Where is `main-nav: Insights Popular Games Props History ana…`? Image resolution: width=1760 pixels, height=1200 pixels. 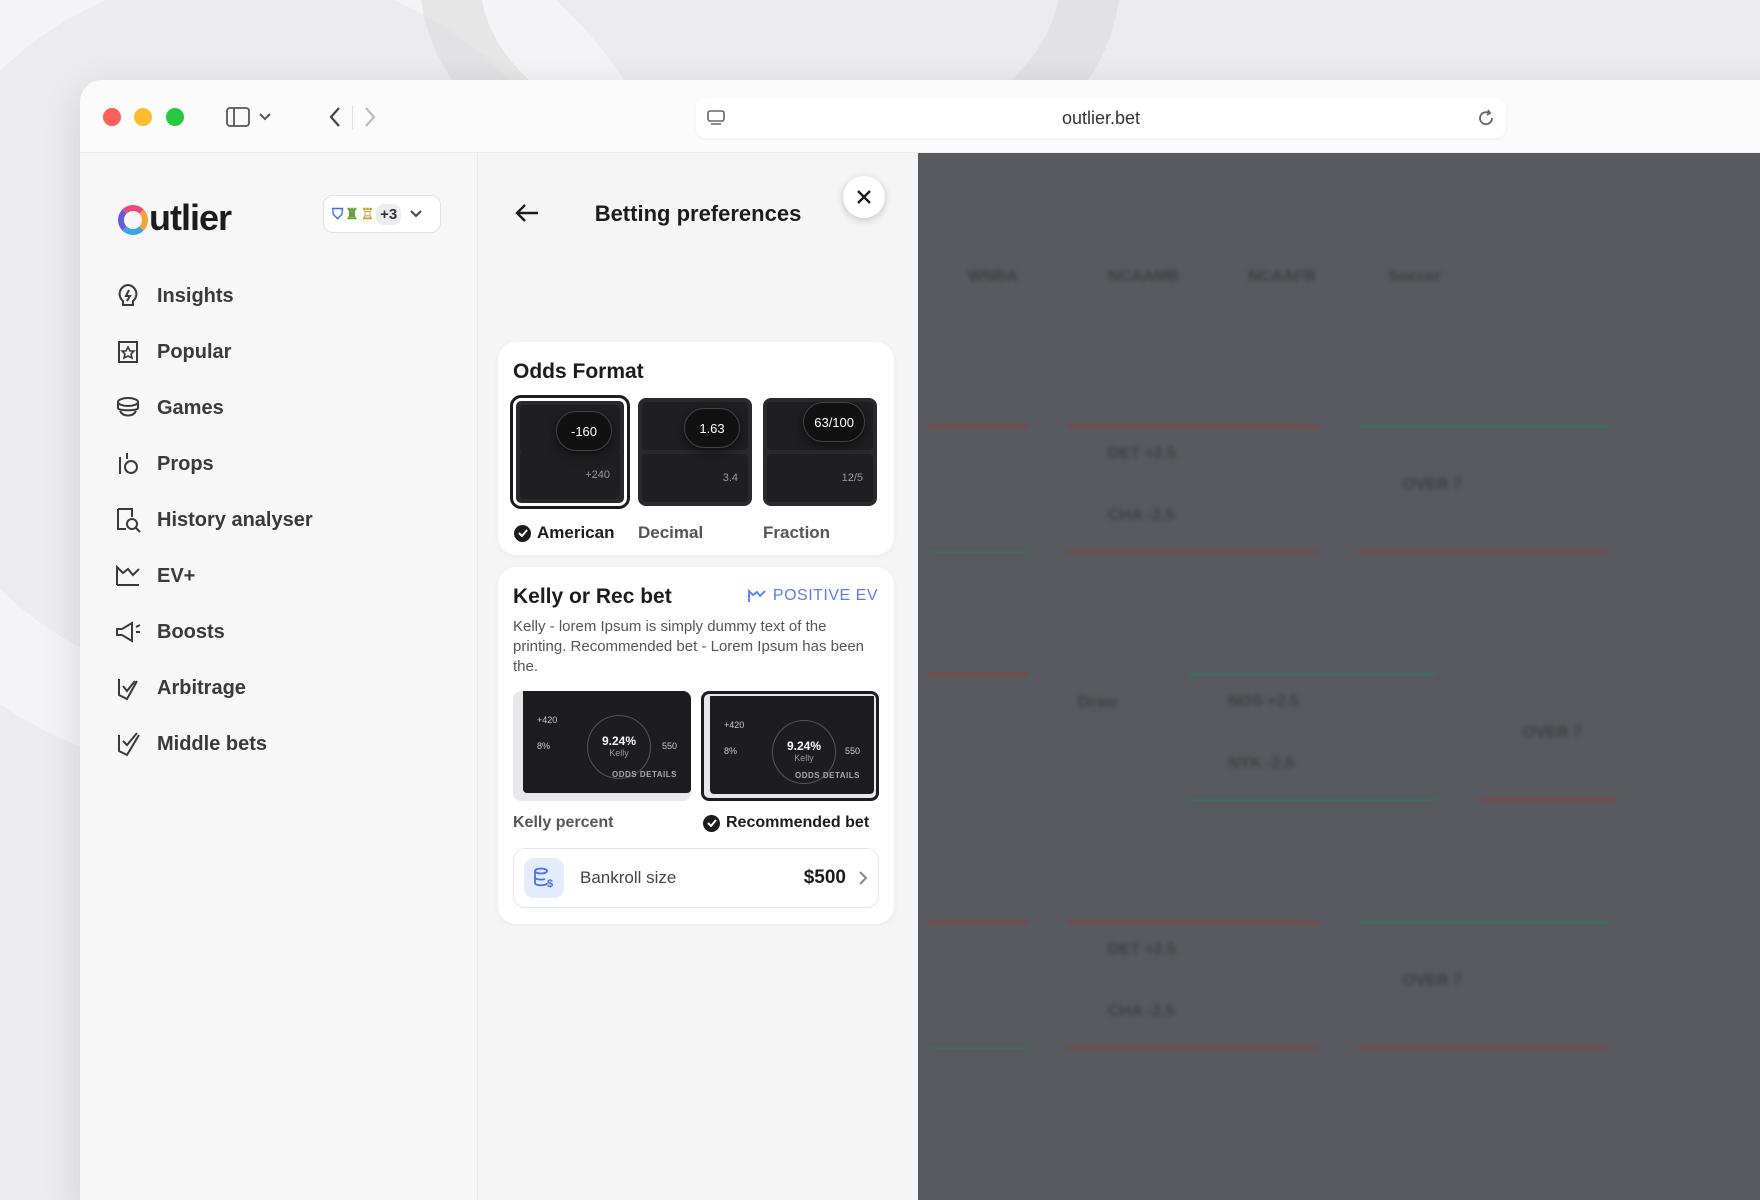 main-nav: Insights Popular Games Props History ana… is located at coordinates (213, 520).